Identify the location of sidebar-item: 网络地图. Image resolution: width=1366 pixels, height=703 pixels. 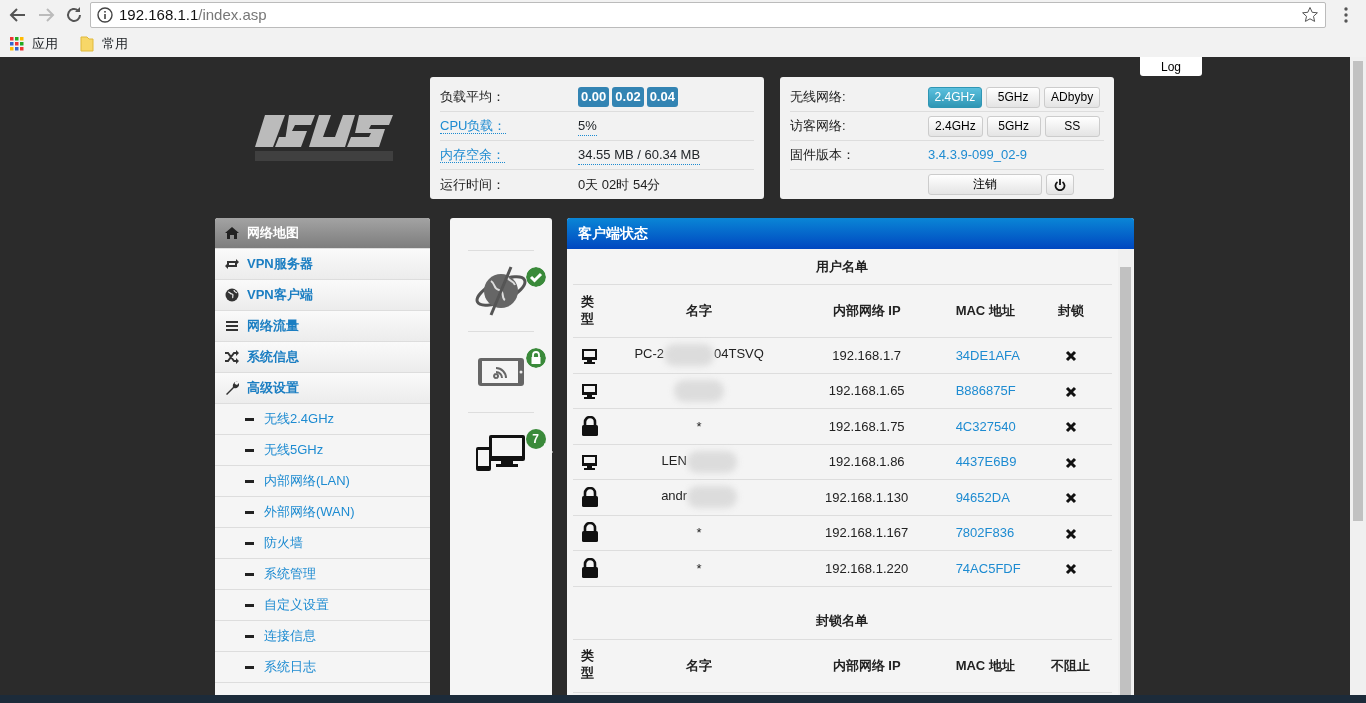
(322, 233).